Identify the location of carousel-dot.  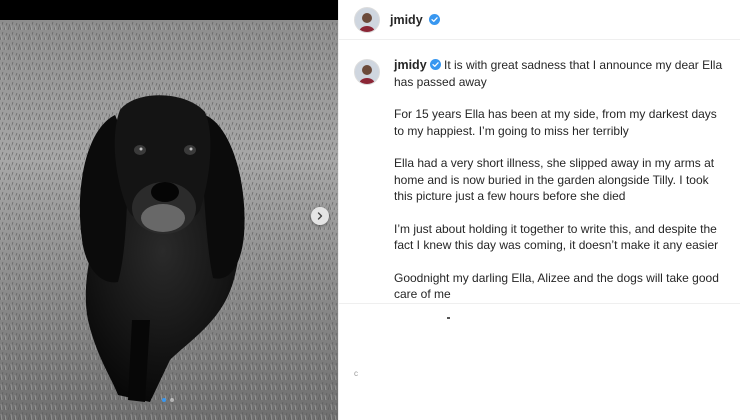
(172, 400).